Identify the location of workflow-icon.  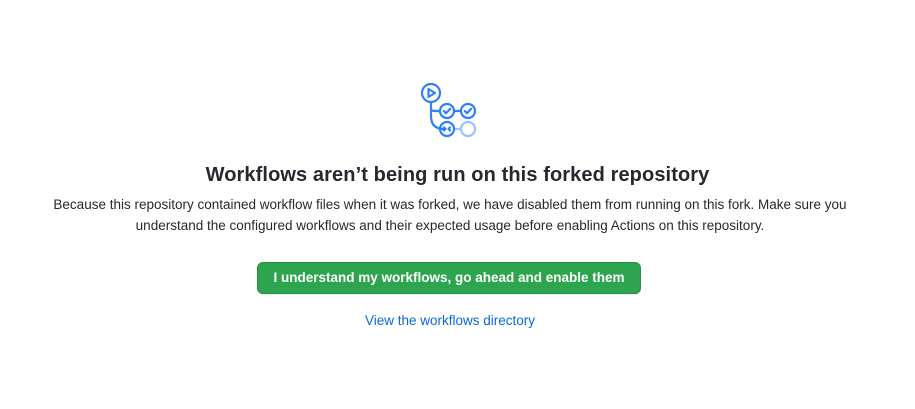
(448, 110).